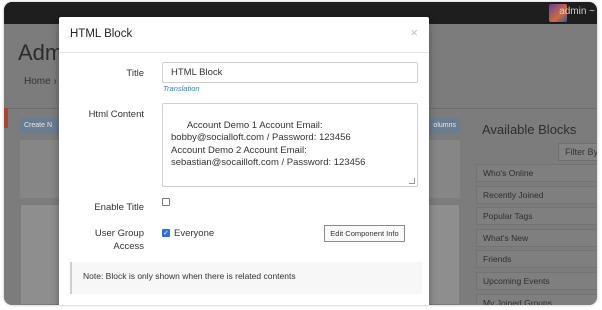 The image size is (602, 310). Describe the element at coordinates (119, 233) in the screenshot. I see `user-group-label-line1: User Group` at that location.